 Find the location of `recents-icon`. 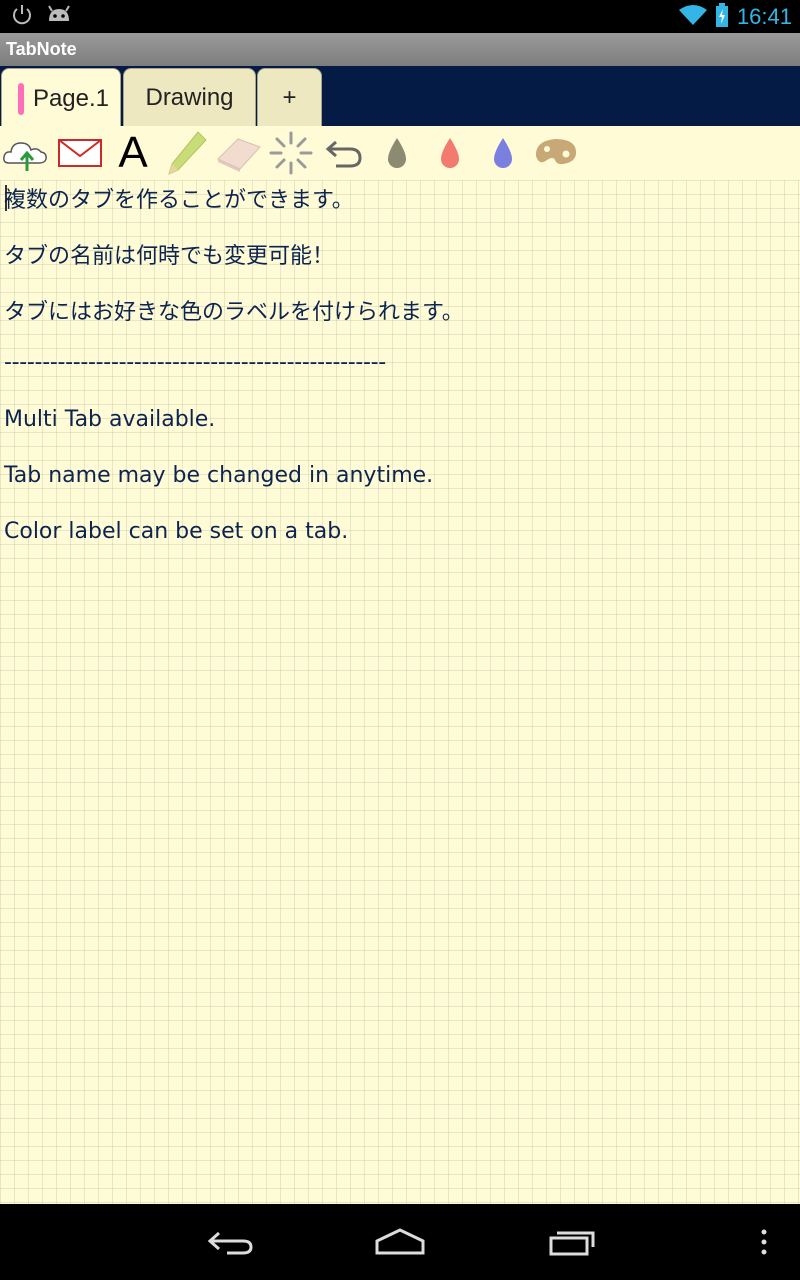

recents-icon is located at coordinates (572, 1242).